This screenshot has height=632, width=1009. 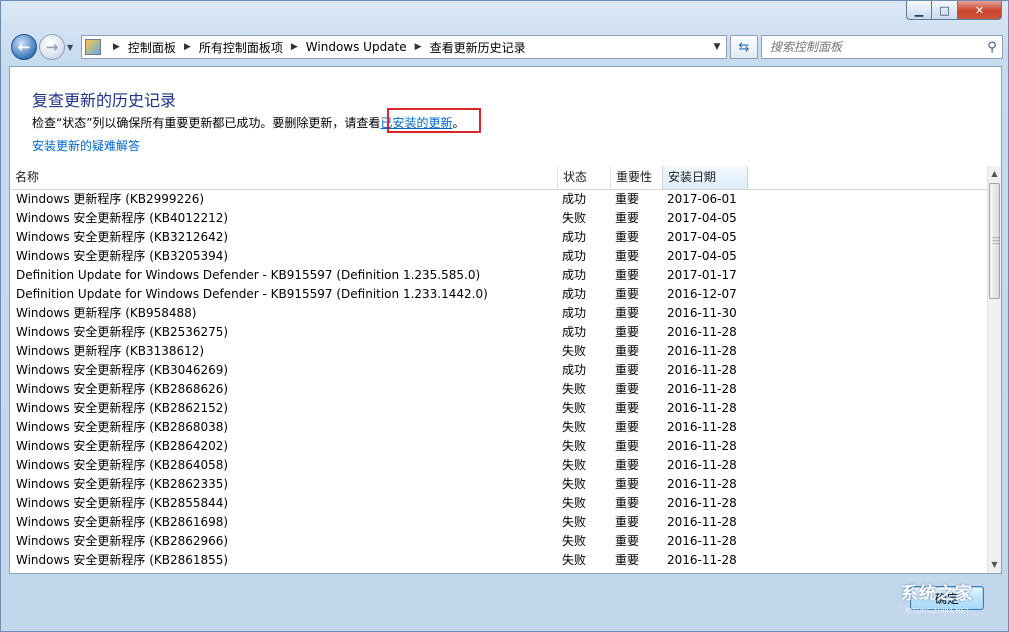 What do you see at coordinates (692, 177) in the screenshot?
I see `column-header-installed-date-label: 安装日期` at bounding box center [692, 177].